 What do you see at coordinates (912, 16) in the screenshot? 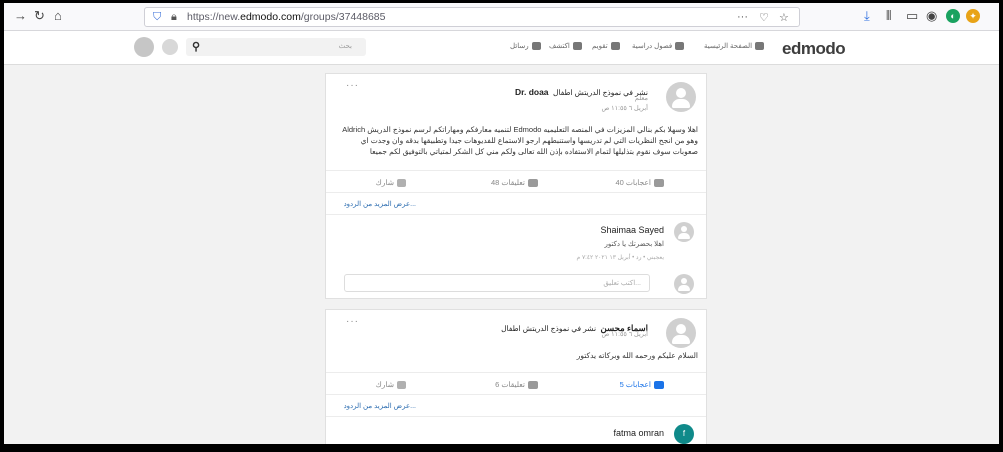
I see `sidebar-icon: ▭` at bounding box center [912, 16].